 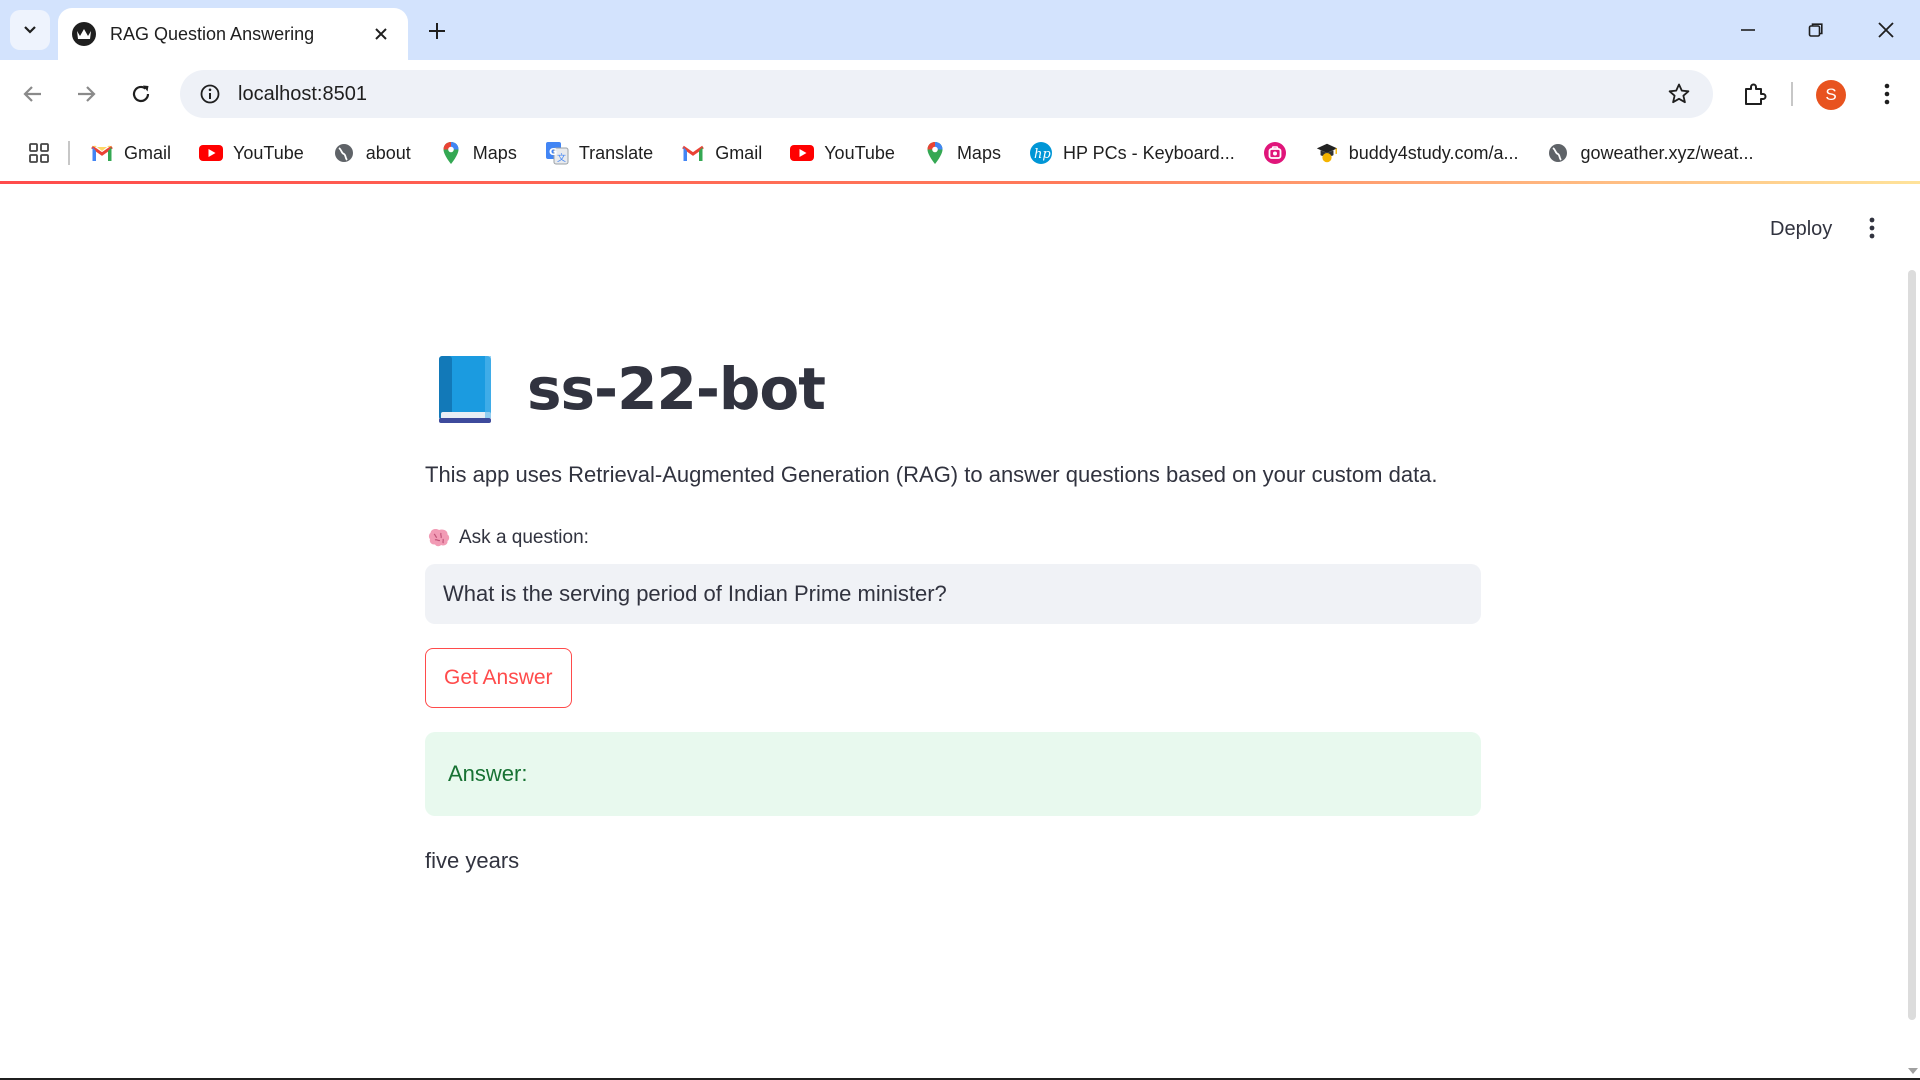 What do you see at coordinates (524, 537) in the screenshot?
I see `question-label-text: Ask a question:` at bounding box center [524, 537].